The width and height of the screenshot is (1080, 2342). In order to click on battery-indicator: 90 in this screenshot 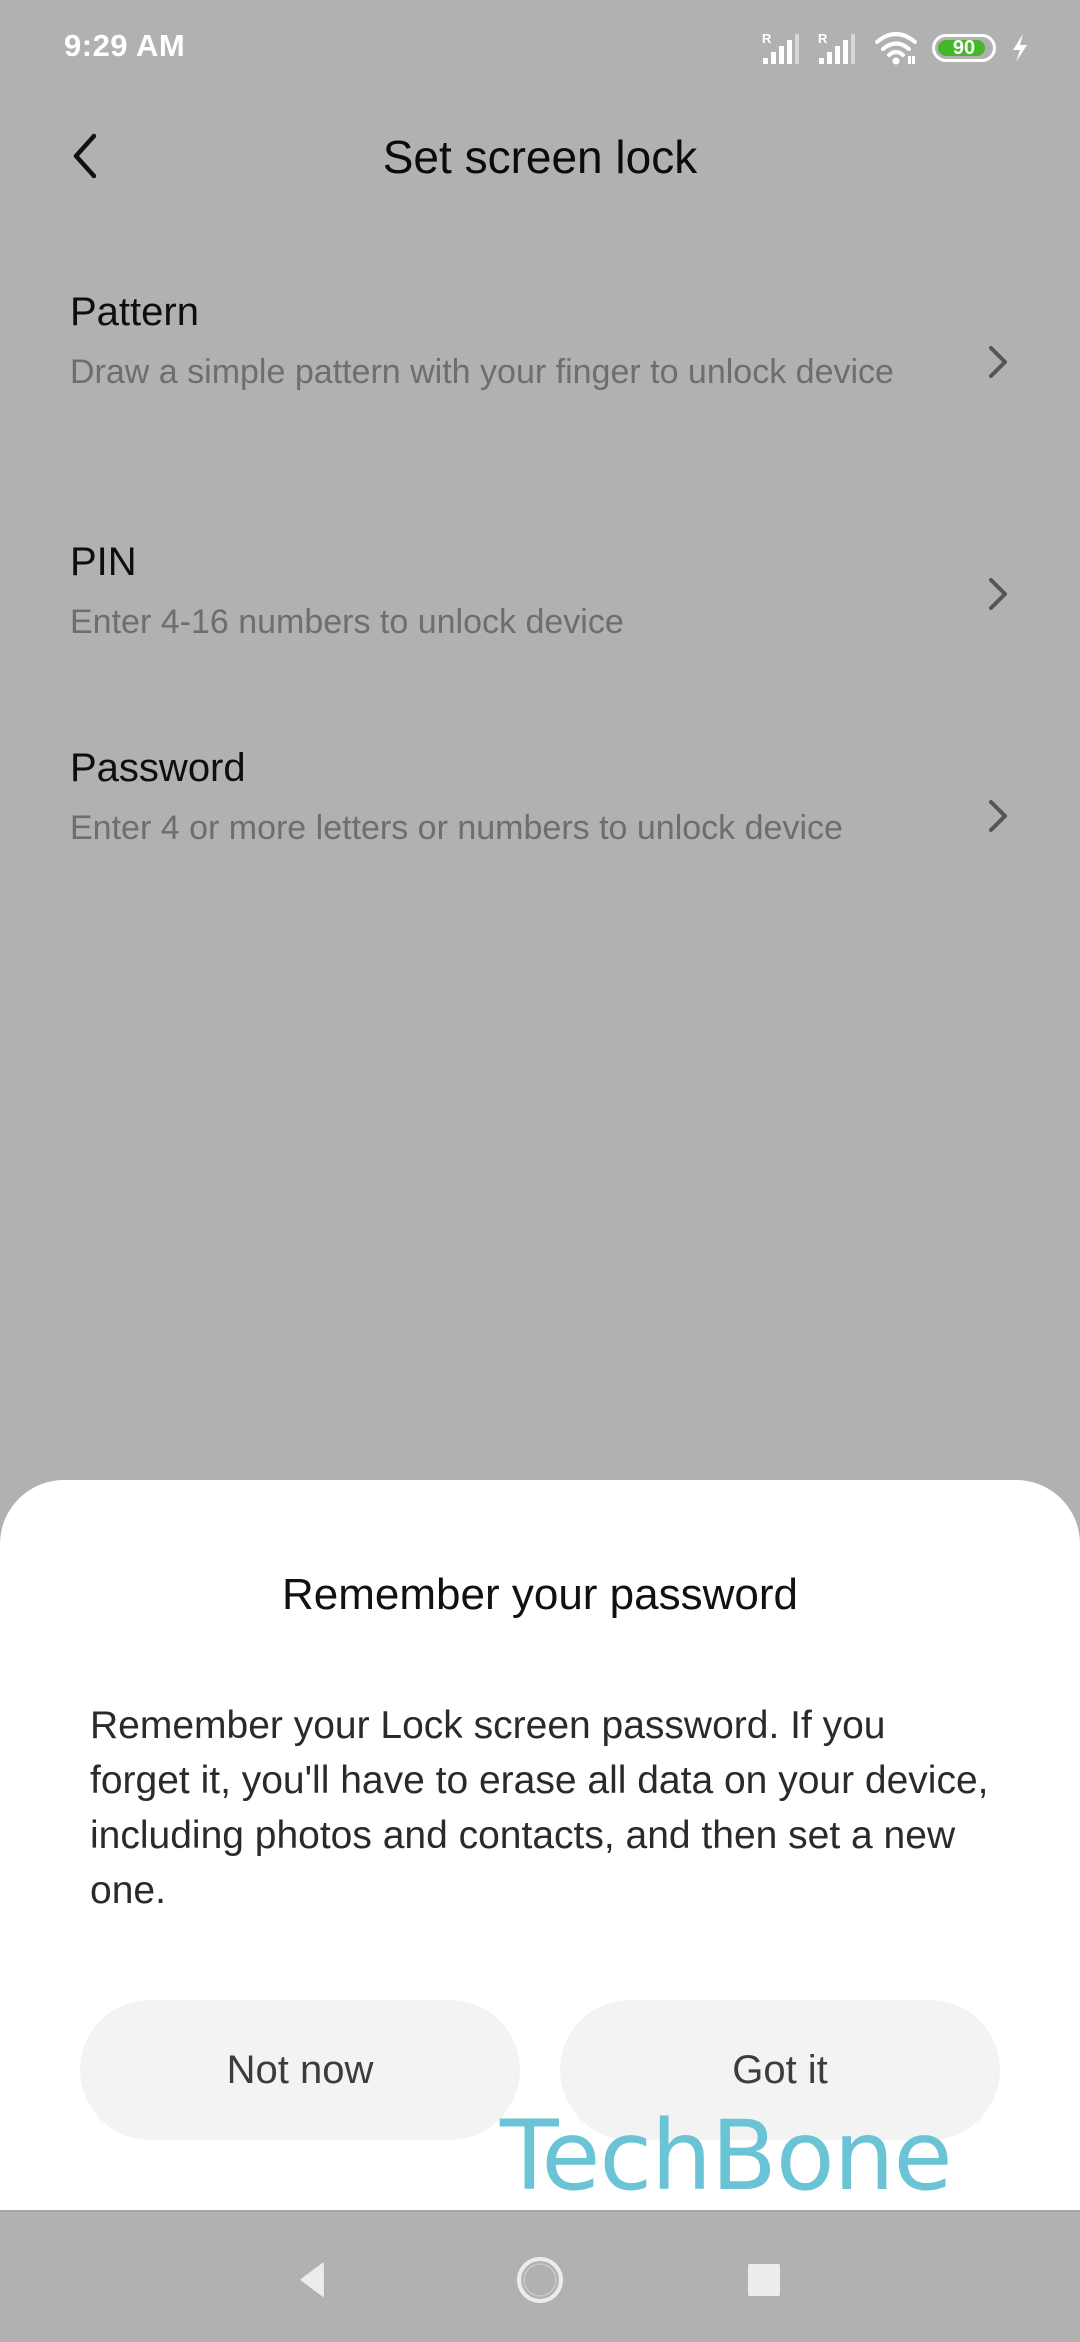, I will do `click(964, 48)`.